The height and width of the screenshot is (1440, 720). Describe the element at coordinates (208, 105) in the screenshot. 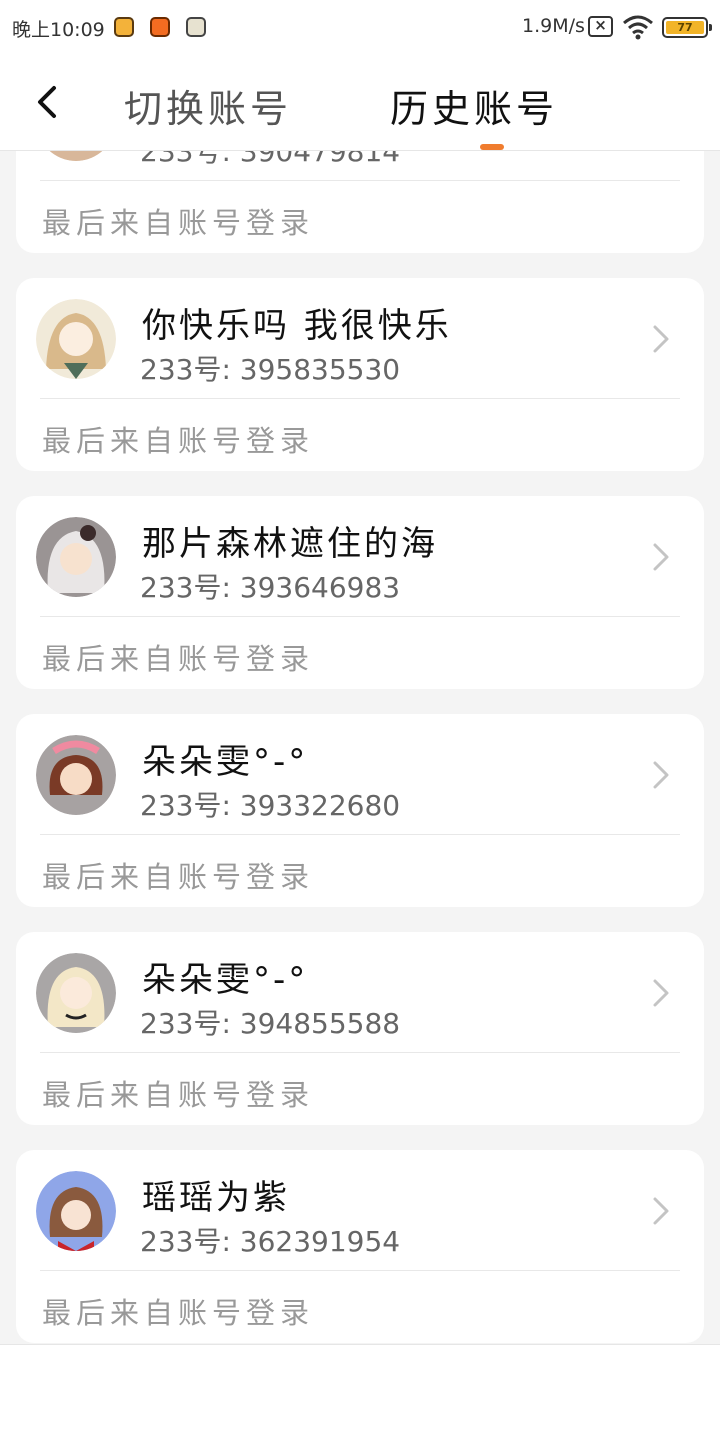

I see `tab-switch-account: 切换账号` at that location.